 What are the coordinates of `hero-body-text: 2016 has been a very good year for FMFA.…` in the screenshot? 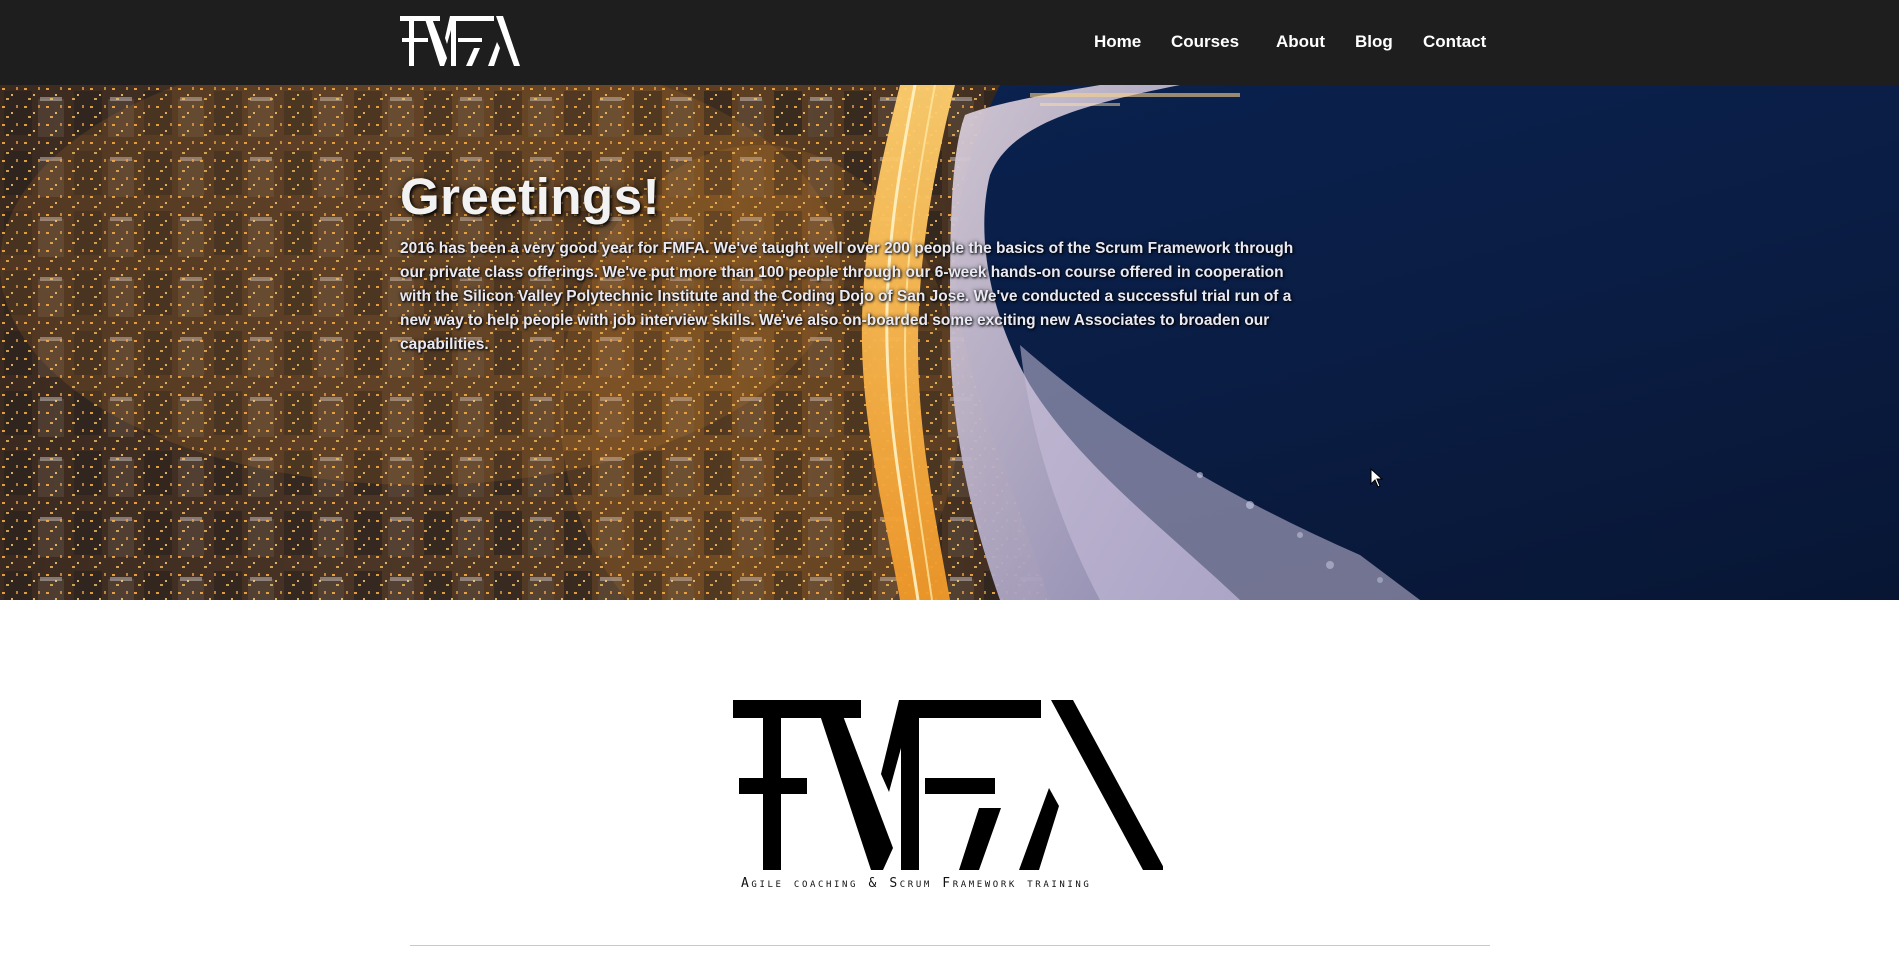 It's located at (847, 296).